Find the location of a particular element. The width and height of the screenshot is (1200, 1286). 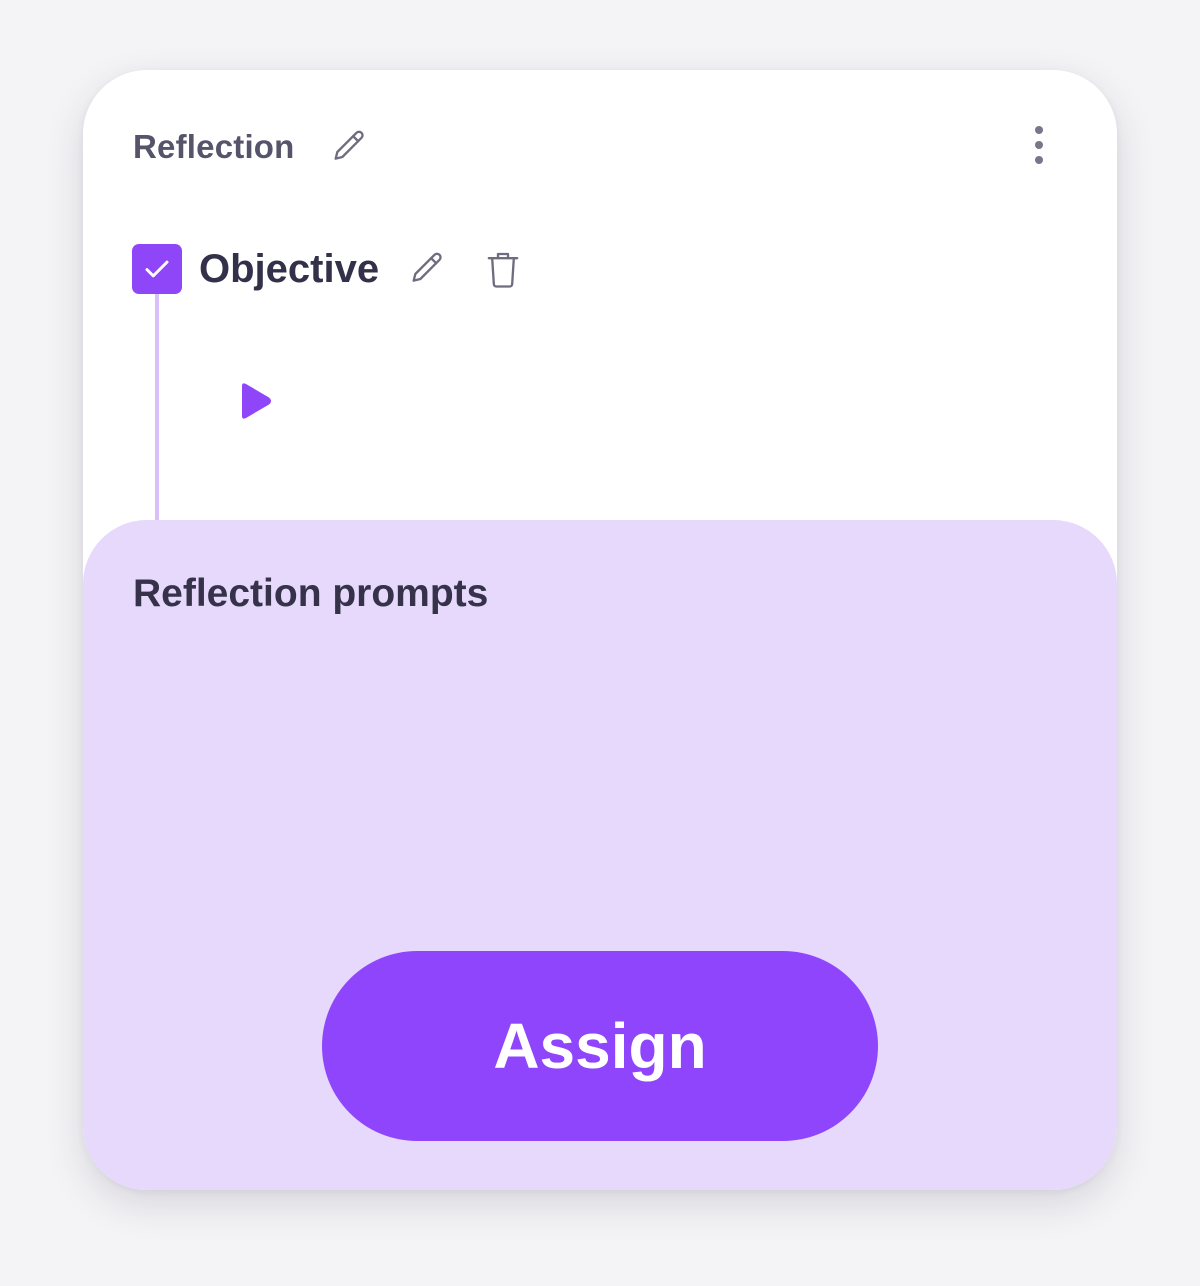

more-options-icon is located at coordinates (1039, 145).